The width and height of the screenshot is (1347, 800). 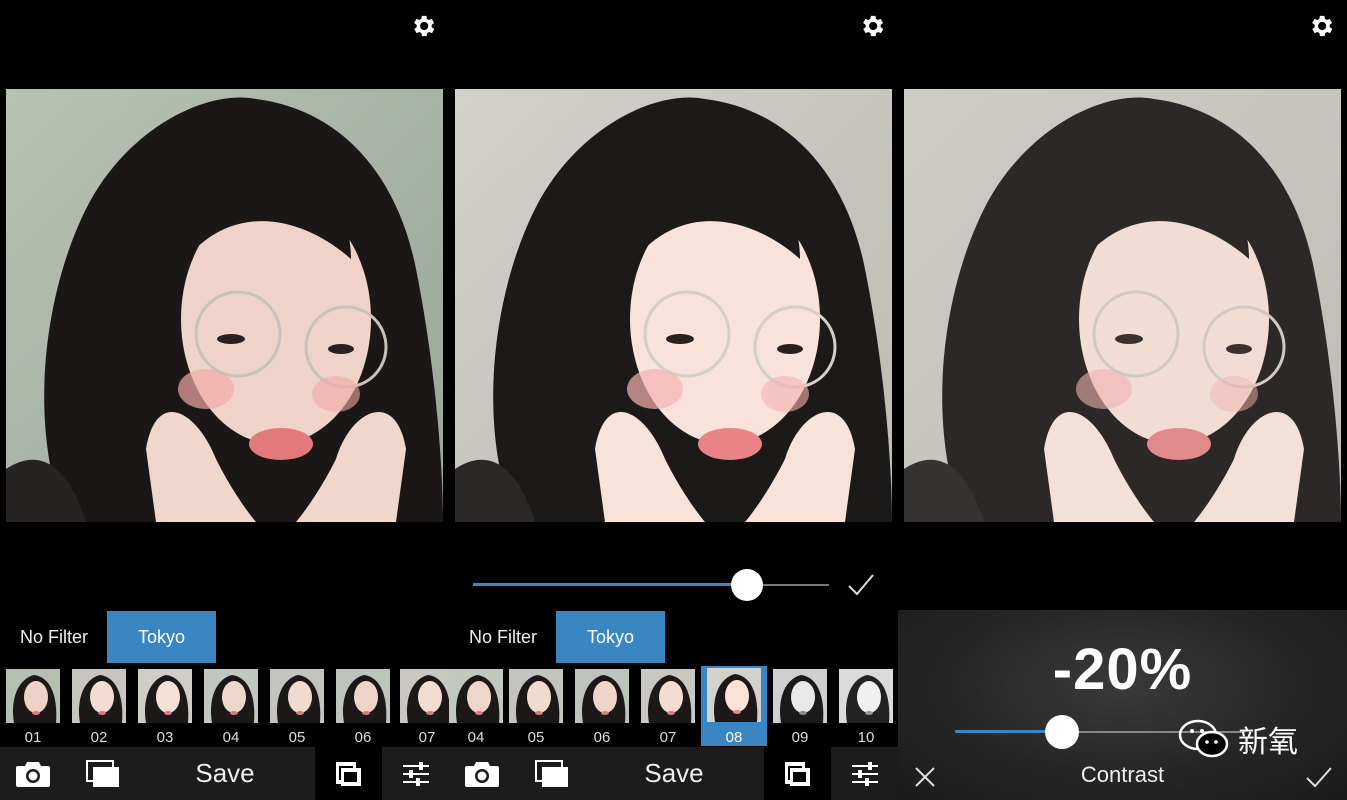 What do you see at coordinates (1268, 742) in the screenshot?
I see `watermark-text: 新氧` at bounding box center [1268, 742].